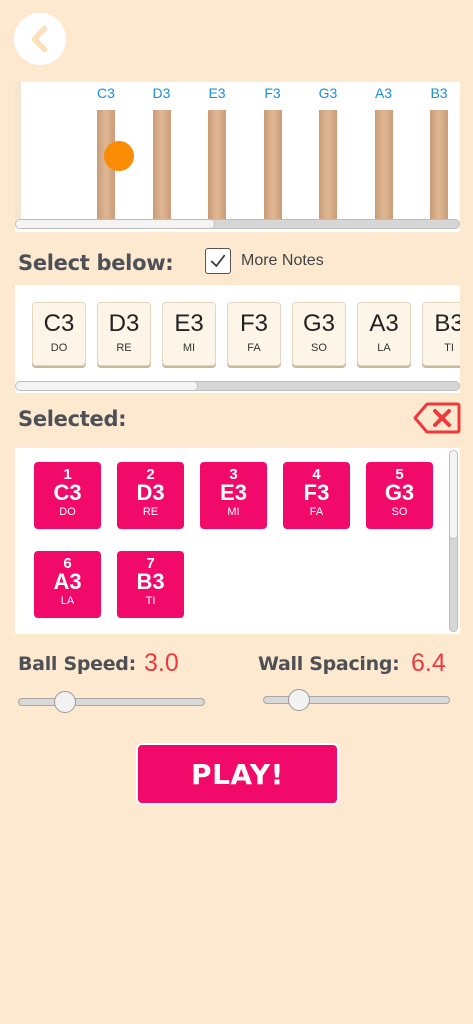 The width and height of the screenshot is (473, 1024). I want to click on preview-scroll-thumb, so click(116, 224).